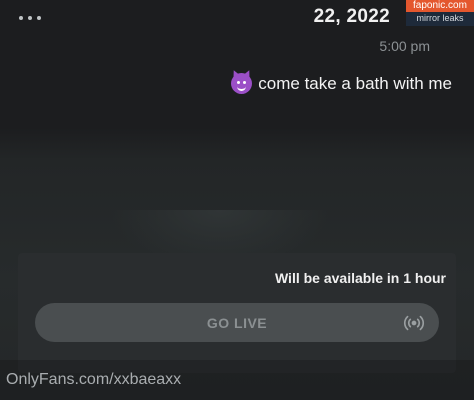 The height and width of the screenshot is (400, 474). Describe the element at coordinates (360, 278) in the screenshot. I see `availability-text: Will be available in 1 hour` at that location.